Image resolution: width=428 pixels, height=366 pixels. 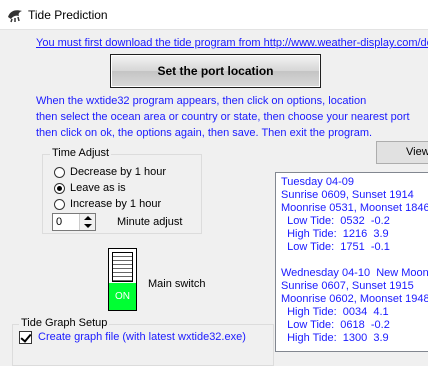 I want to click on tide-line: Low Tide: 0618 -0.2, so click(x=335, y=325).